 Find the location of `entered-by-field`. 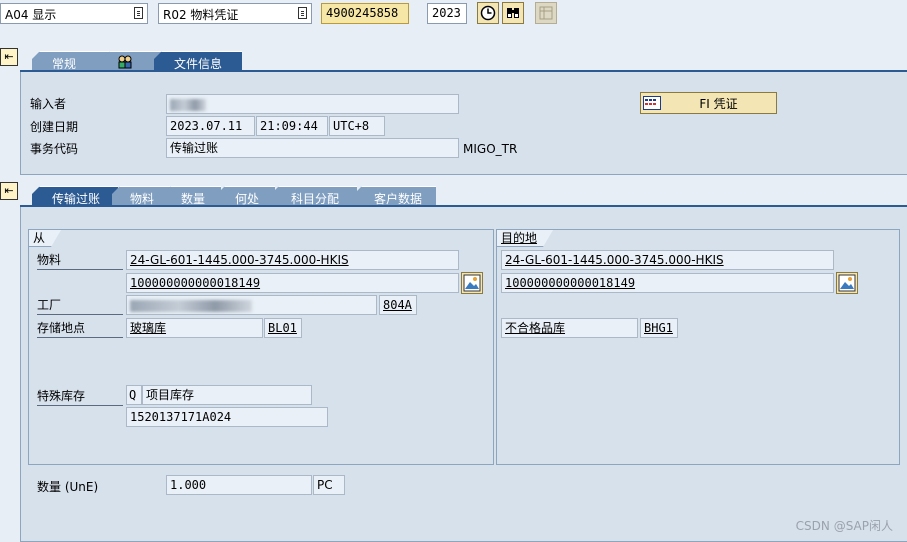

entered-by-field is located at coordinates (312, 104).